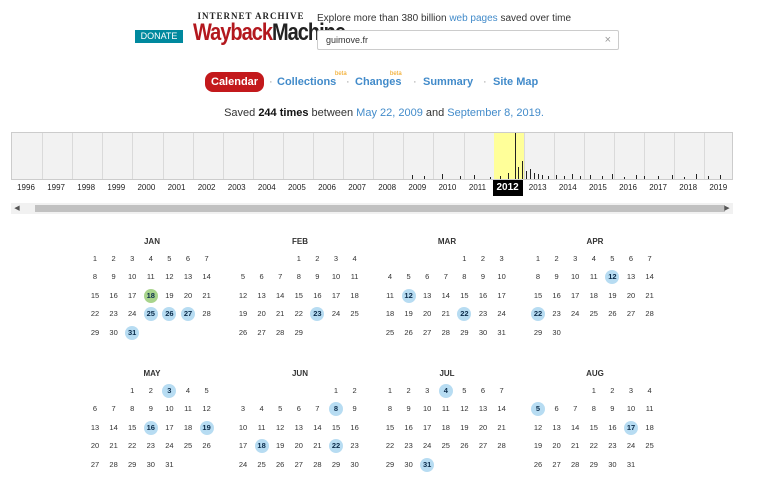  What do you see at coordinates (269, 33) in the screenshot?
I see `wayback-logo: INTERNET ARCHIVE WaybackMachine` at bounding box center [269, 33].